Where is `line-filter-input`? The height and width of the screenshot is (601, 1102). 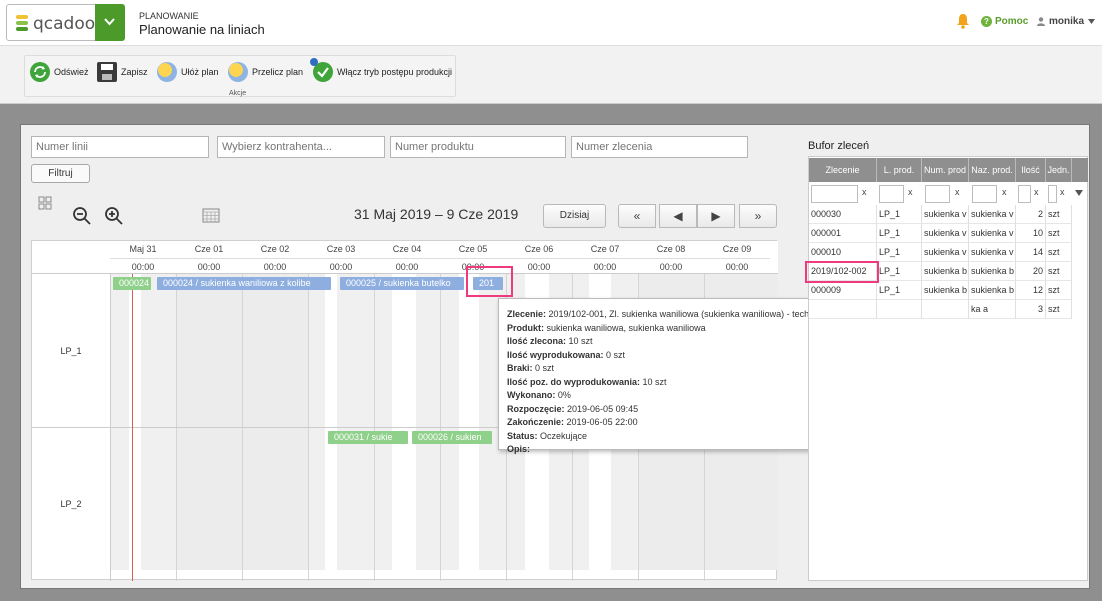 line-filter-input is located at coordinates (891, 194).